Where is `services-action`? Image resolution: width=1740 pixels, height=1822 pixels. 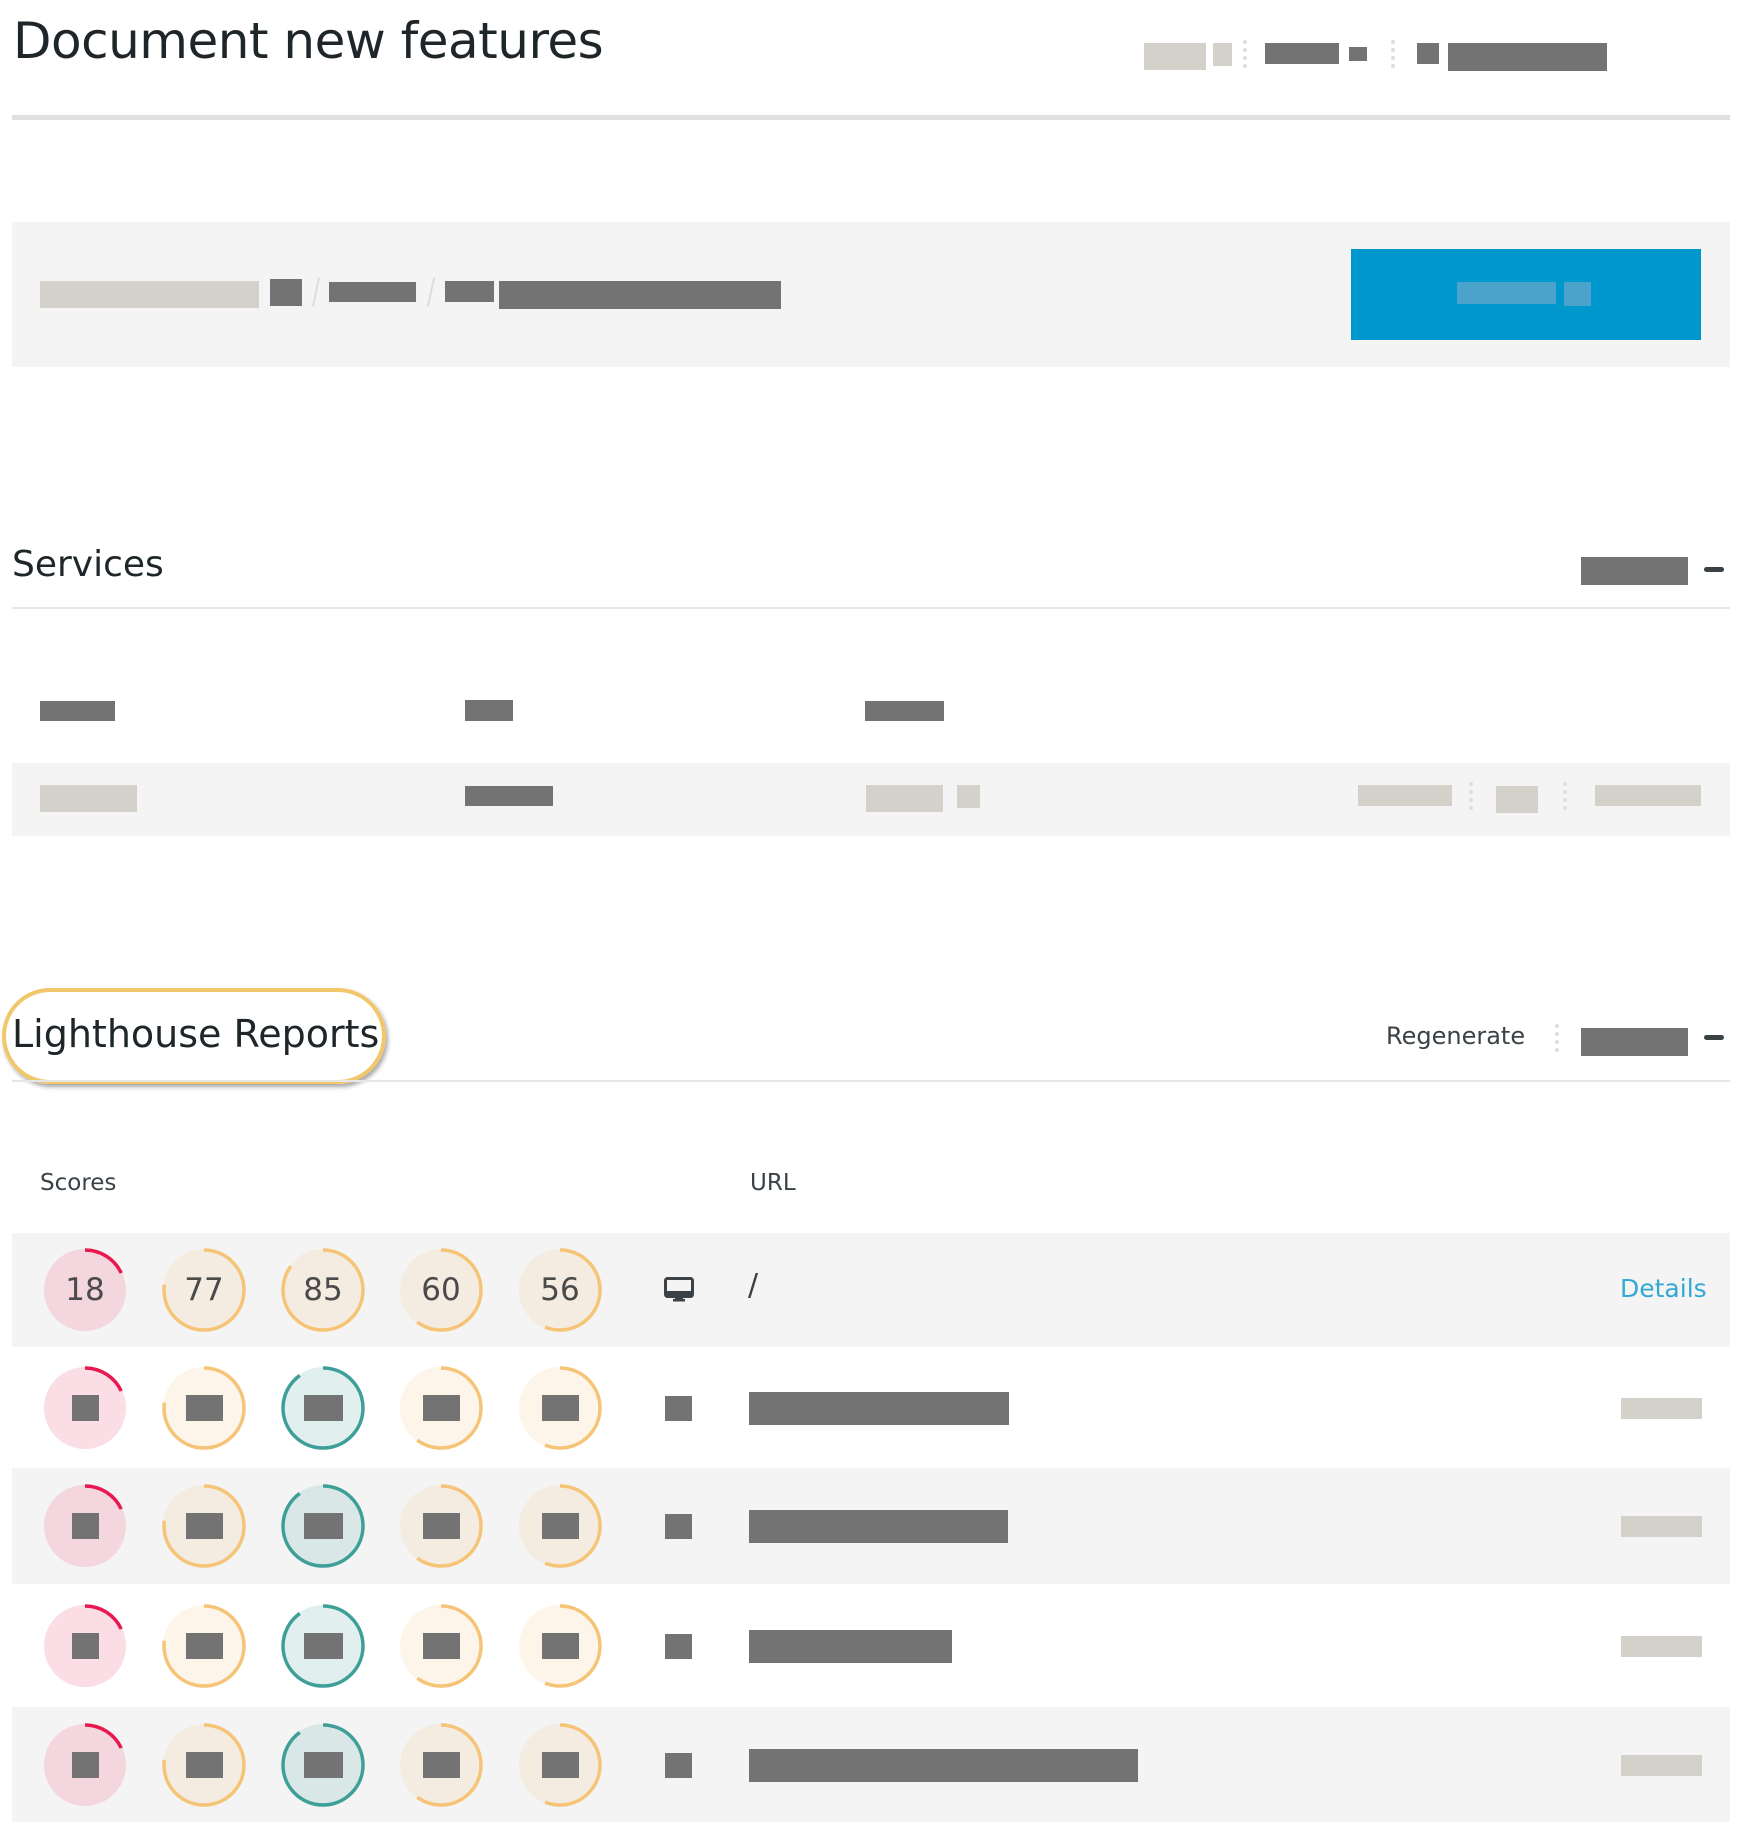 services-action is located at coordinates (1634, 571).